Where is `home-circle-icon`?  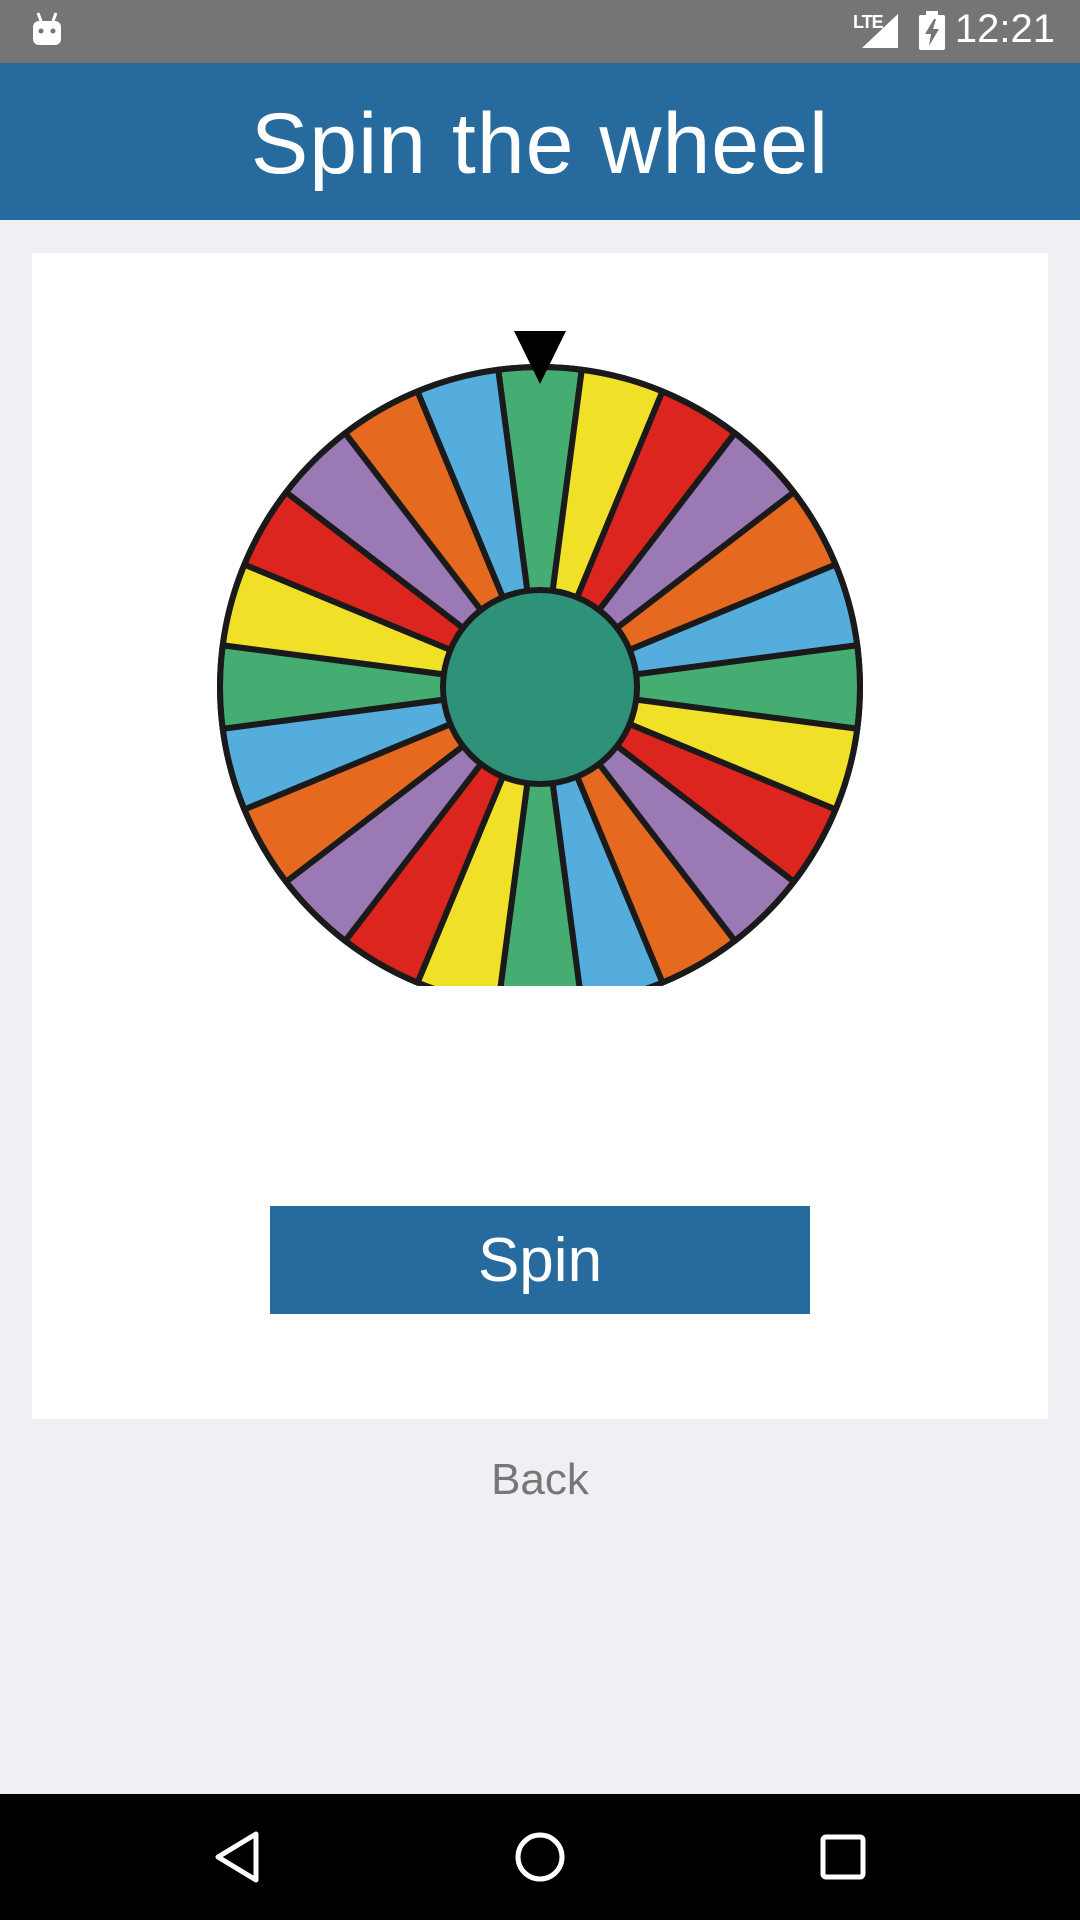 home-circle-icon is located at coordinates (540, 1857).